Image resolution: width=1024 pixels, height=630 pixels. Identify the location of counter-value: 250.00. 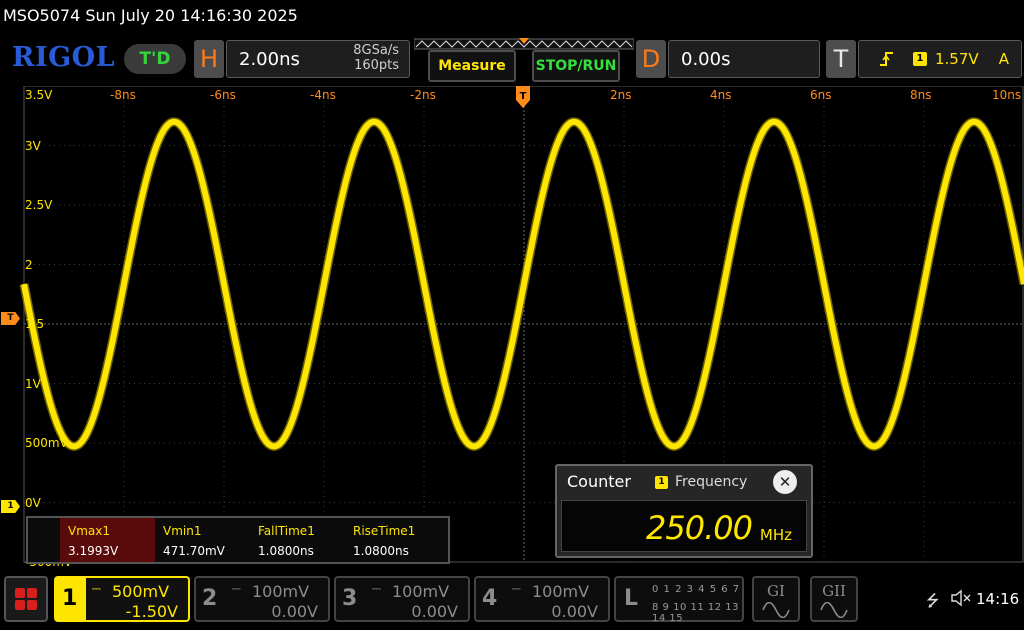
(699, 528).